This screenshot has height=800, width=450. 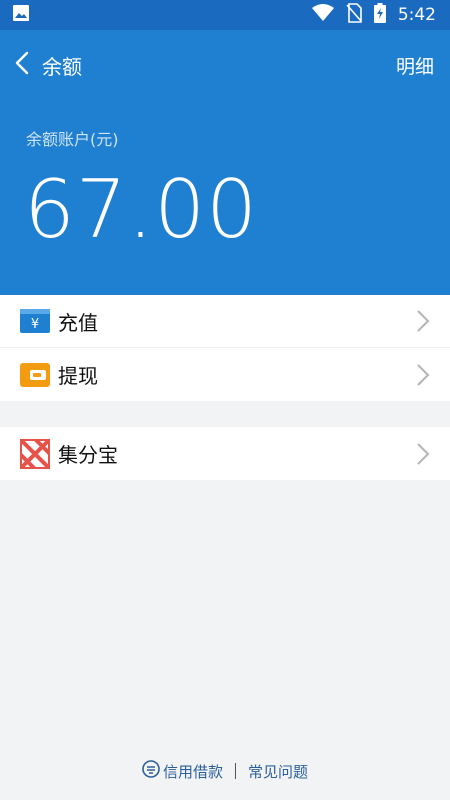 What do you see at coordinates (192, 771) in the screenshot?
I see `credit-loan-label: 信用借款` at bounding box center [192, 771].